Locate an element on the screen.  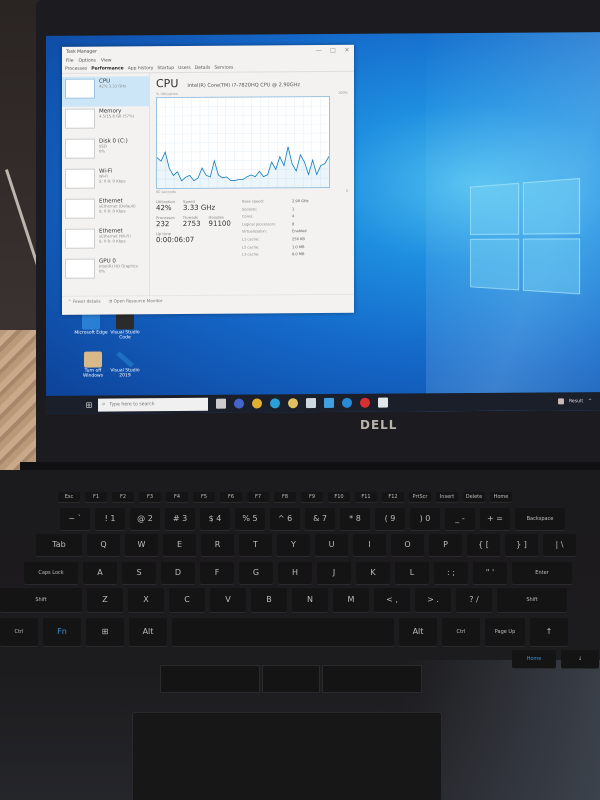
minimize-button: — is located at coordinates (319, 50).